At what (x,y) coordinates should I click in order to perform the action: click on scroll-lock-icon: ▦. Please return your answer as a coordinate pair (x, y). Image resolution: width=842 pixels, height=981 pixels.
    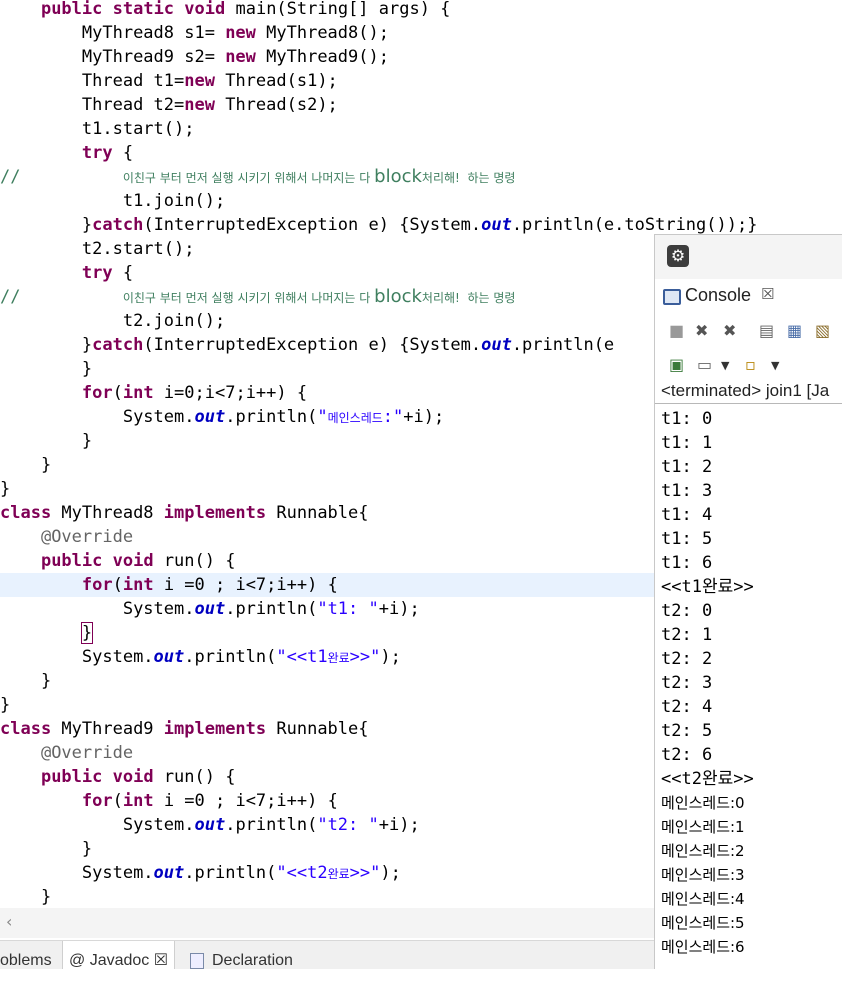
    Looking at the image, I should click on (794, 330).